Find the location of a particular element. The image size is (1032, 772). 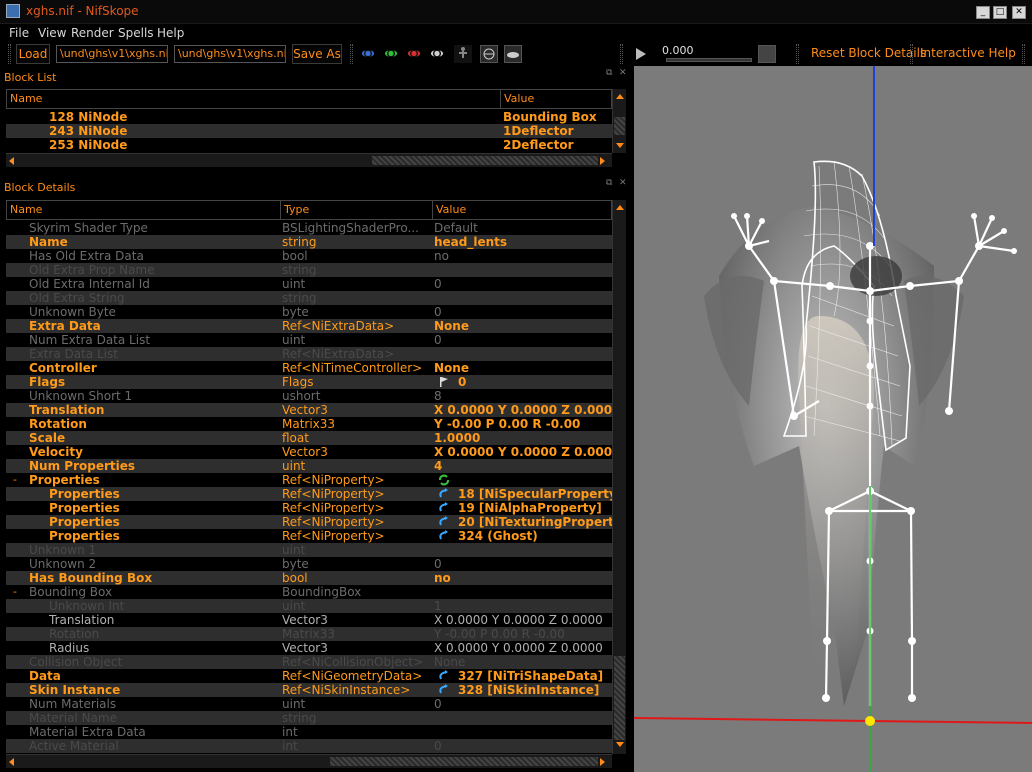

row-value: Y -0.00 P 0.00 R -0.00 is located at coordinates (523, 424).